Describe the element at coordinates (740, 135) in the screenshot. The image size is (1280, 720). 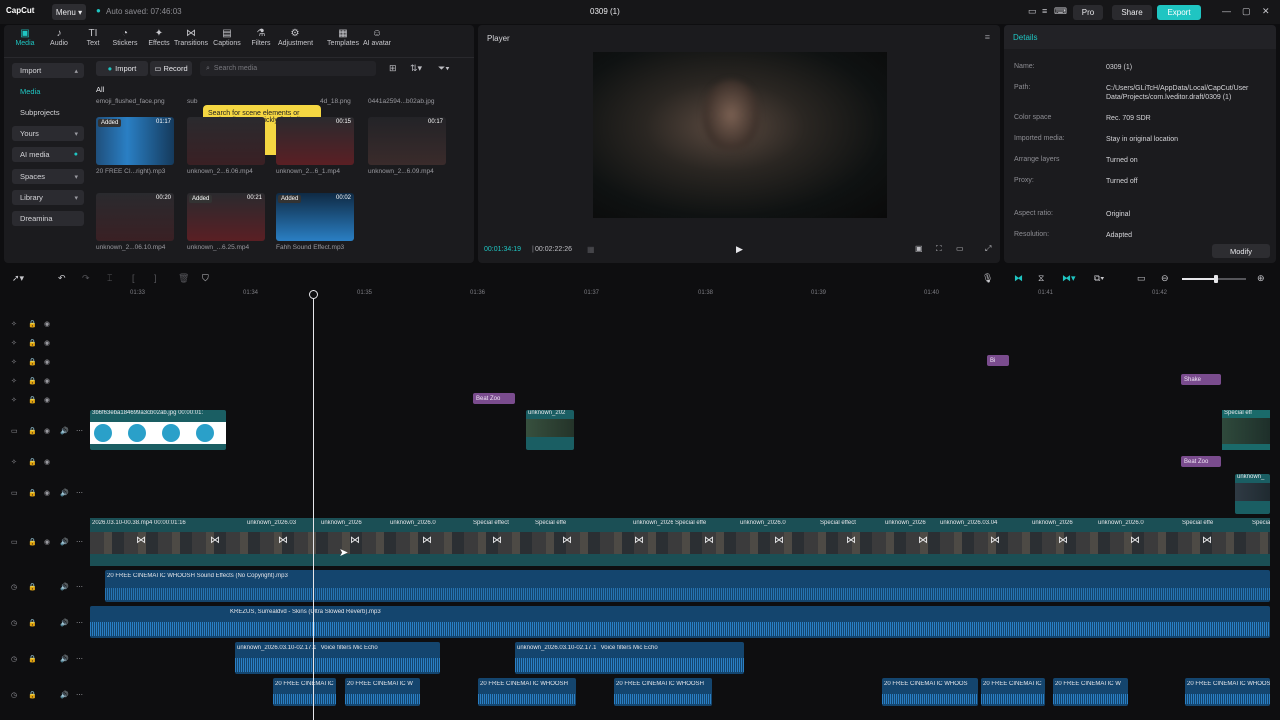
I see `video-preview` at that location.